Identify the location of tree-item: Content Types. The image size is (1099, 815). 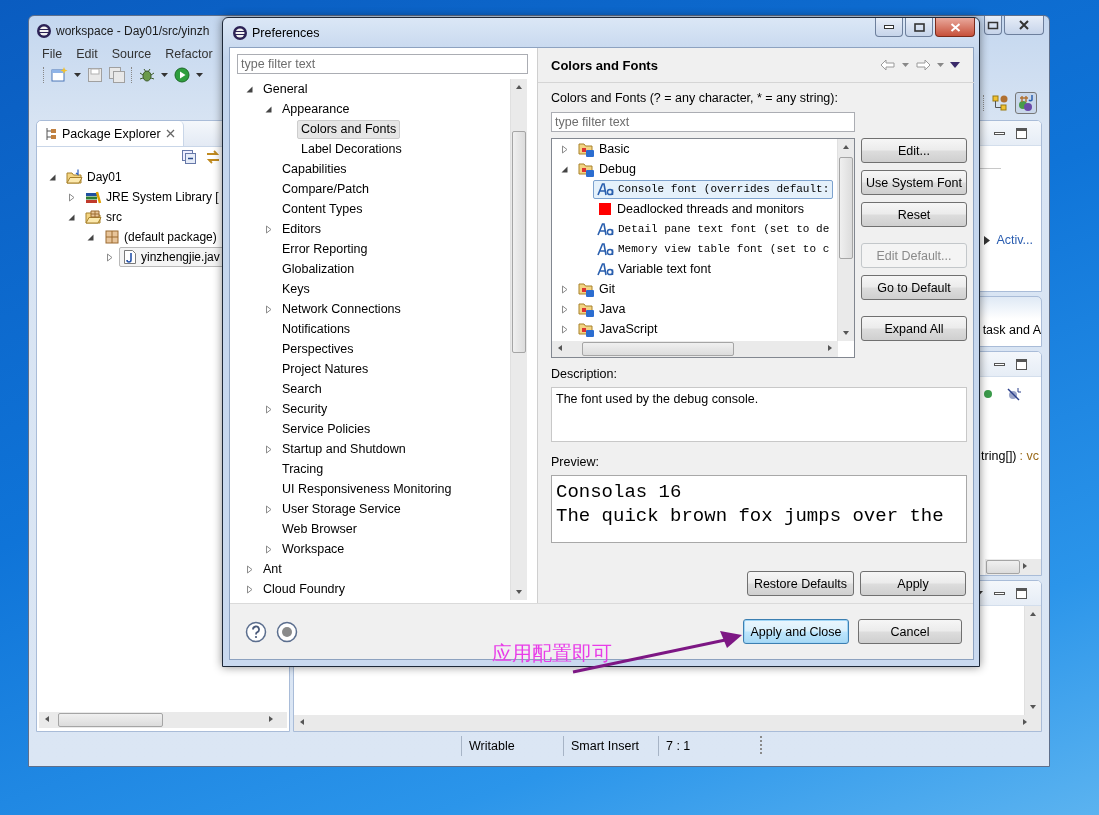
(322, 209).